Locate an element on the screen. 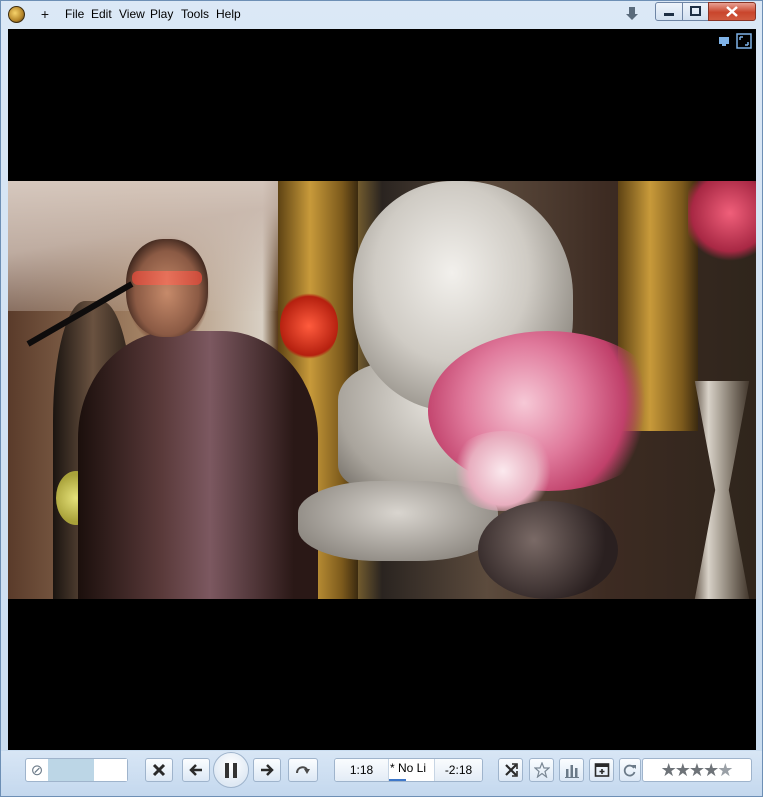  volume-control: ⊘ is located at coordinates (76, 770).